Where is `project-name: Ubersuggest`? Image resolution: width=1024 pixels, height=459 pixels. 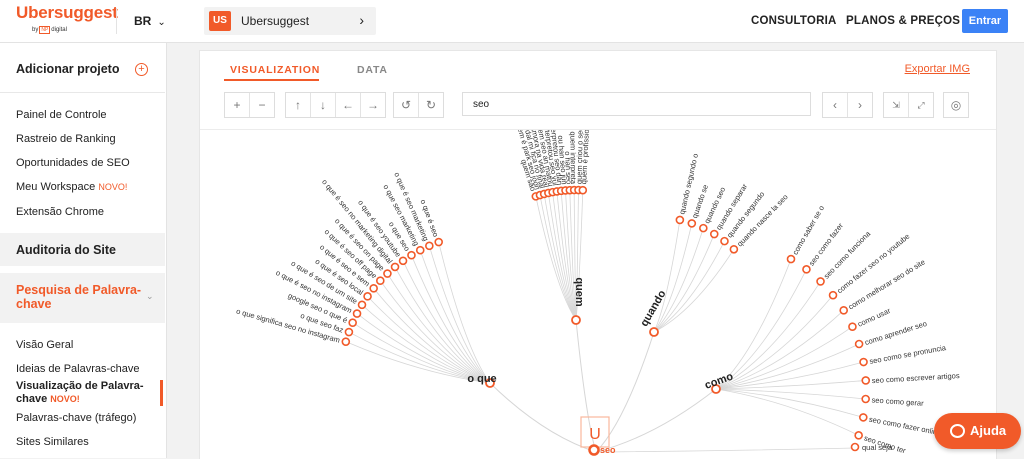 project-name: Ubersuggest is located at coordinates (275, 21).